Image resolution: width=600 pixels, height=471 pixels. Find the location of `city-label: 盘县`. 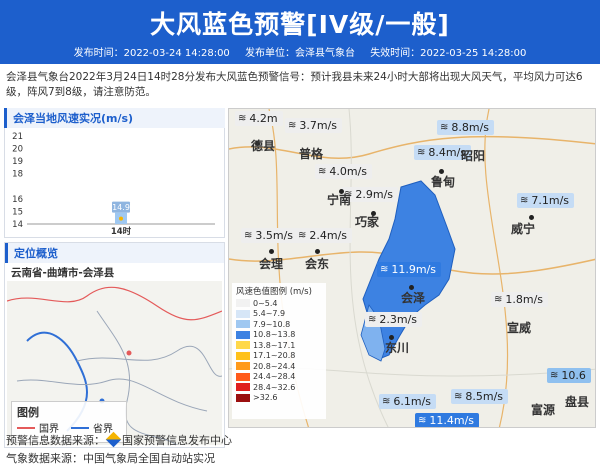

city-label: 盘县 is located at coordinates (577, 402).